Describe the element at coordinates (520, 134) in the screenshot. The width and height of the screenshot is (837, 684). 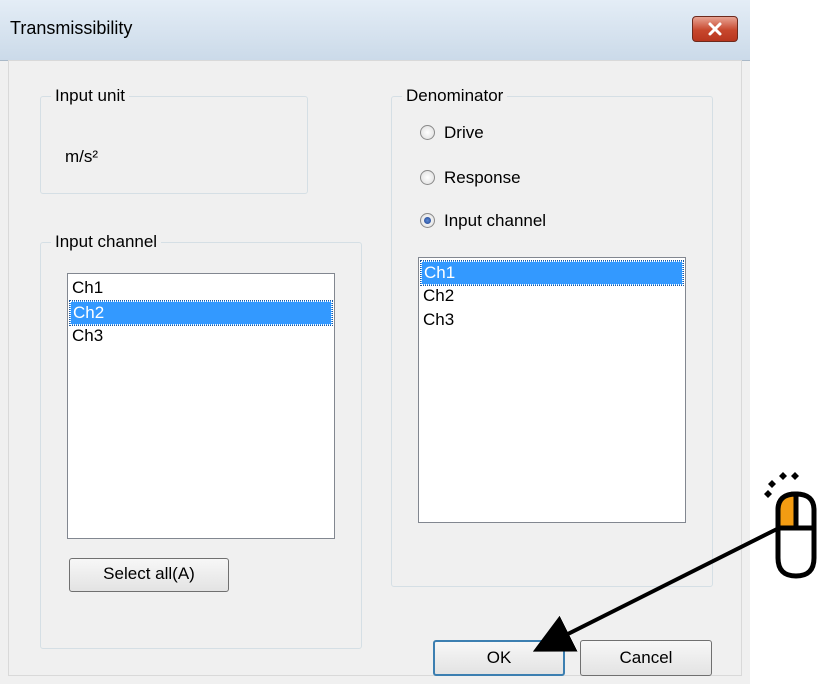
I see `radio-drive: Drive` at that location.